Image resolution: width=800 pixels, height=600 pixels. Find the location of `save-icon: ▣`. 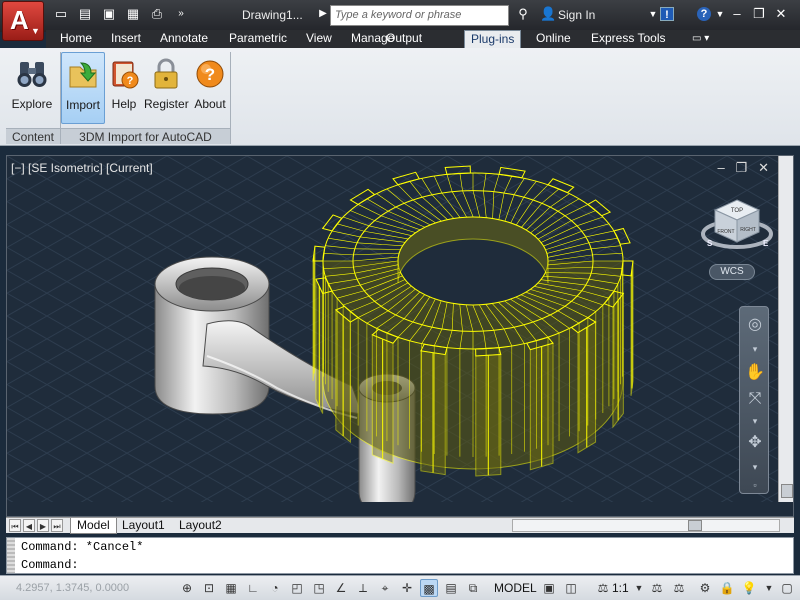

save-icon: ▣ is located at coordinates (109, 14).